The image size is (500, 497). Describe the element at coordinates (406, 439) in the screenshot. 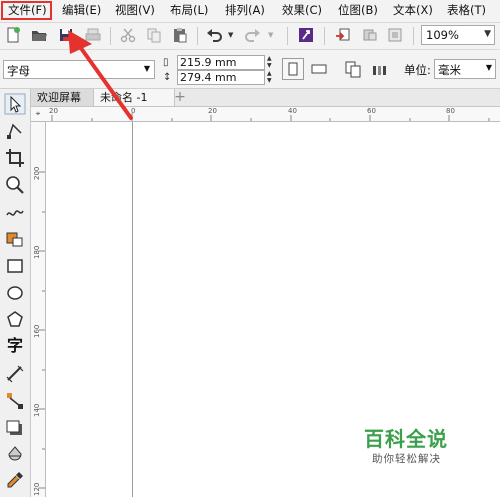

I see `watermark-title: 百科全说` at that location.